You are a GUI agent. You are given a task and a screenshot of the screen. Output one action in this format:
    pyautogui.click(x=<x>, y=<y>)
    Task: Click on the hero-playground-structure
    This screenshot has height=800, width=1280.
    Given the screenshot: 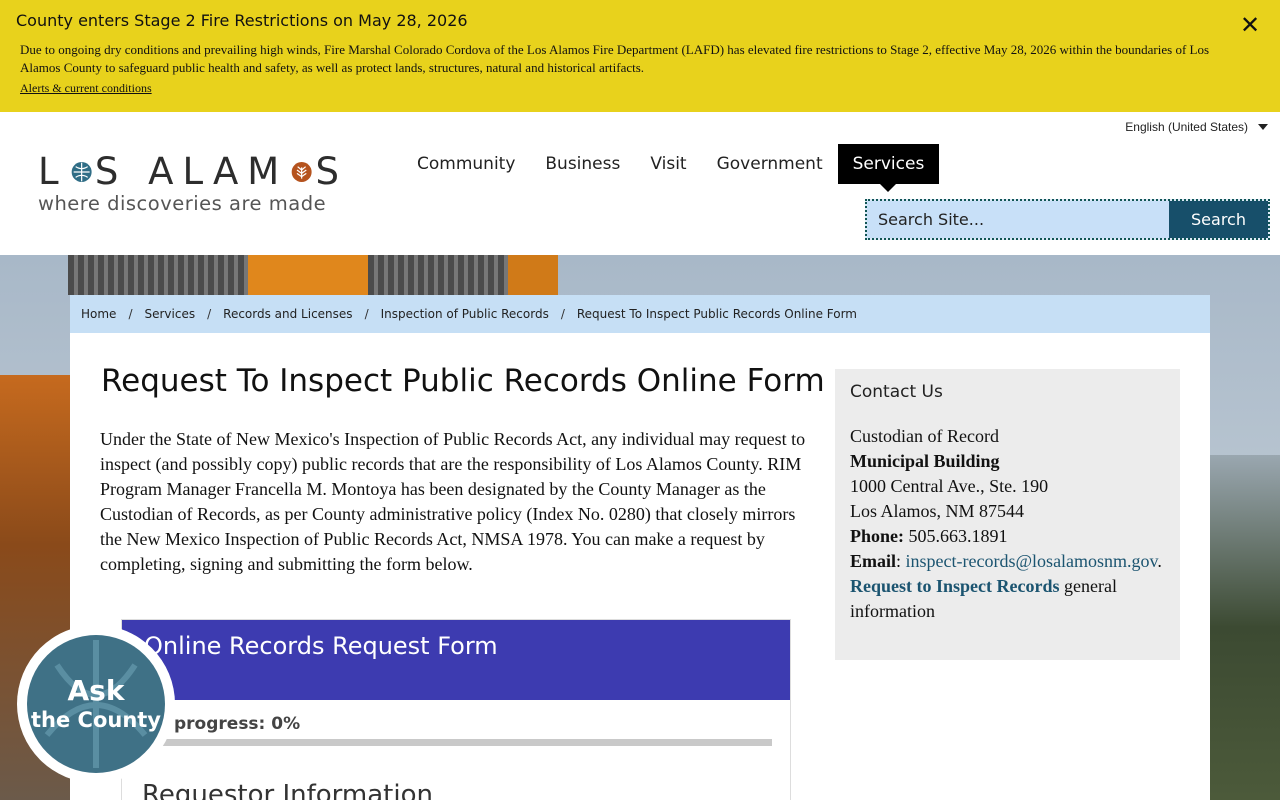 What is the action you would take?
    pyautogui.click(x=313, y=275)
    